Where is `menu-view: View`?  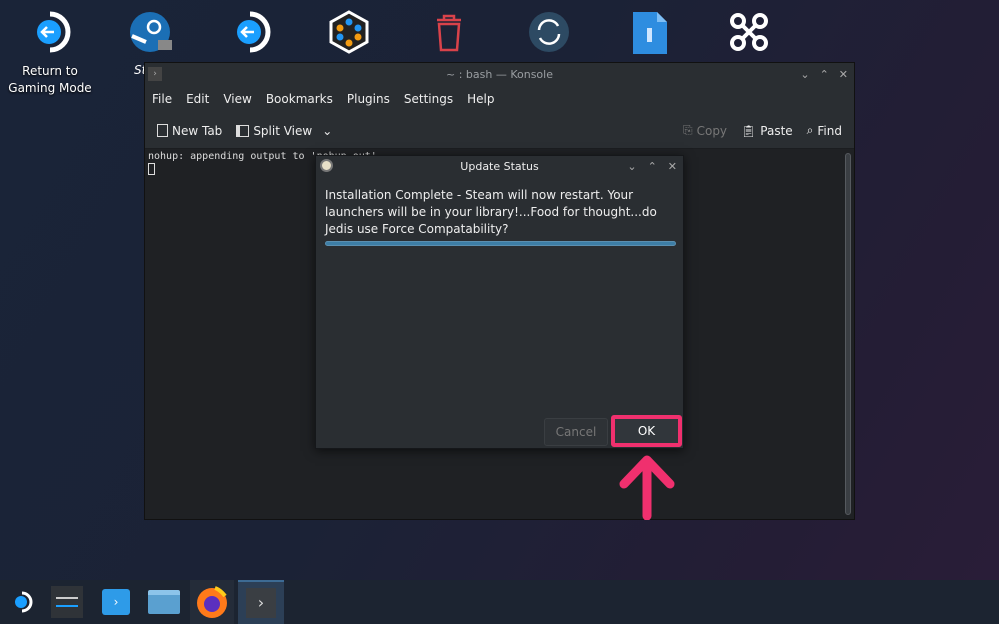
menu-view: View is located at coordinates (237, 99).